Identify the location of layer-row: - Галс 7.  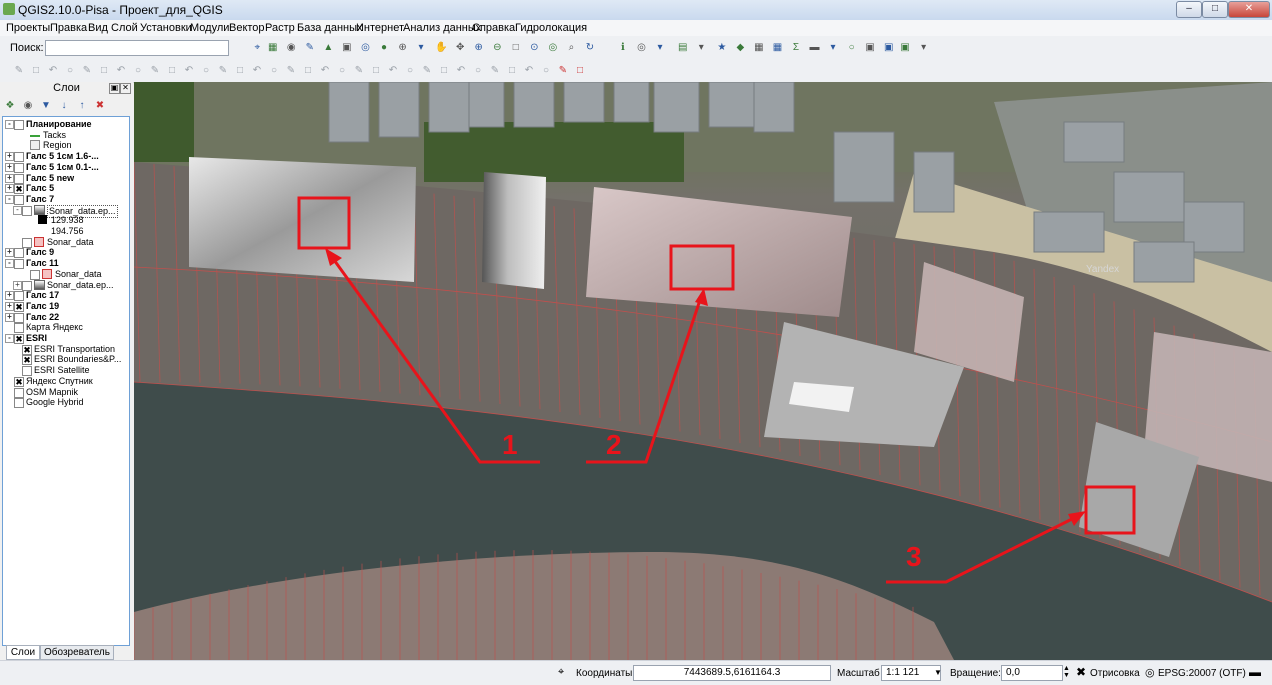
(65, 199).